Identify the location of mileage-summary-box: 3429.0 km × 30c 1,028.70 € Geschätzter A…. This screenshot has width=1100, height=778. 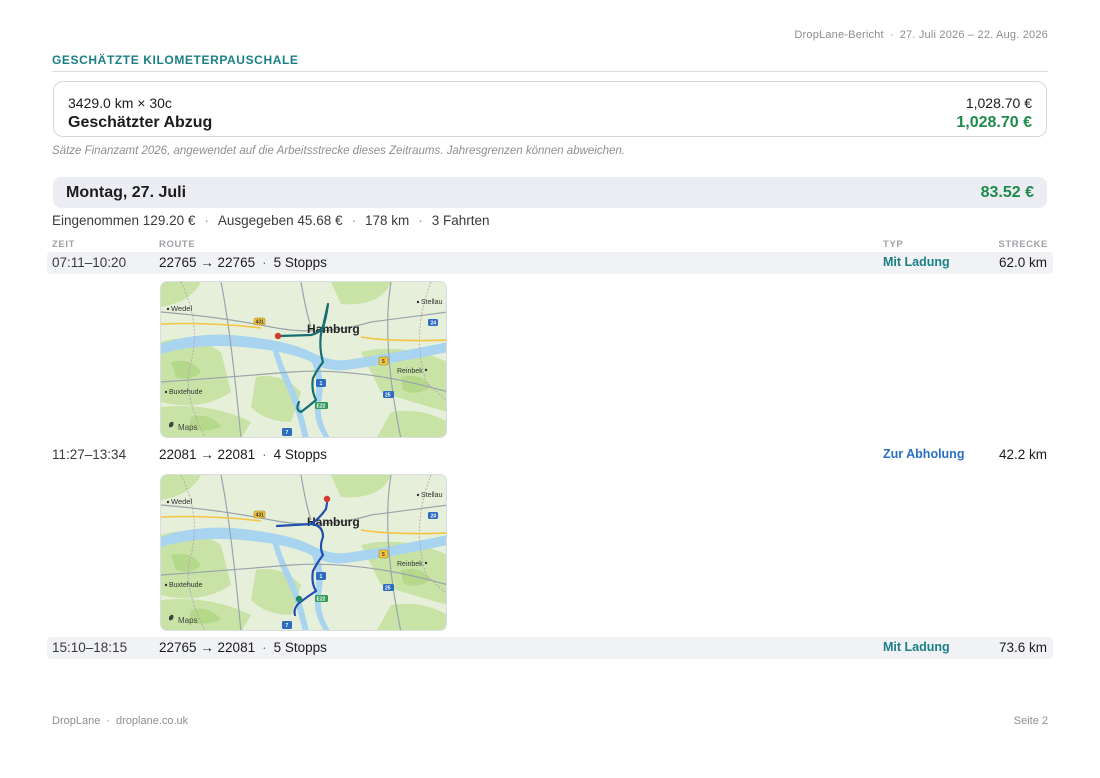
(550, 109).